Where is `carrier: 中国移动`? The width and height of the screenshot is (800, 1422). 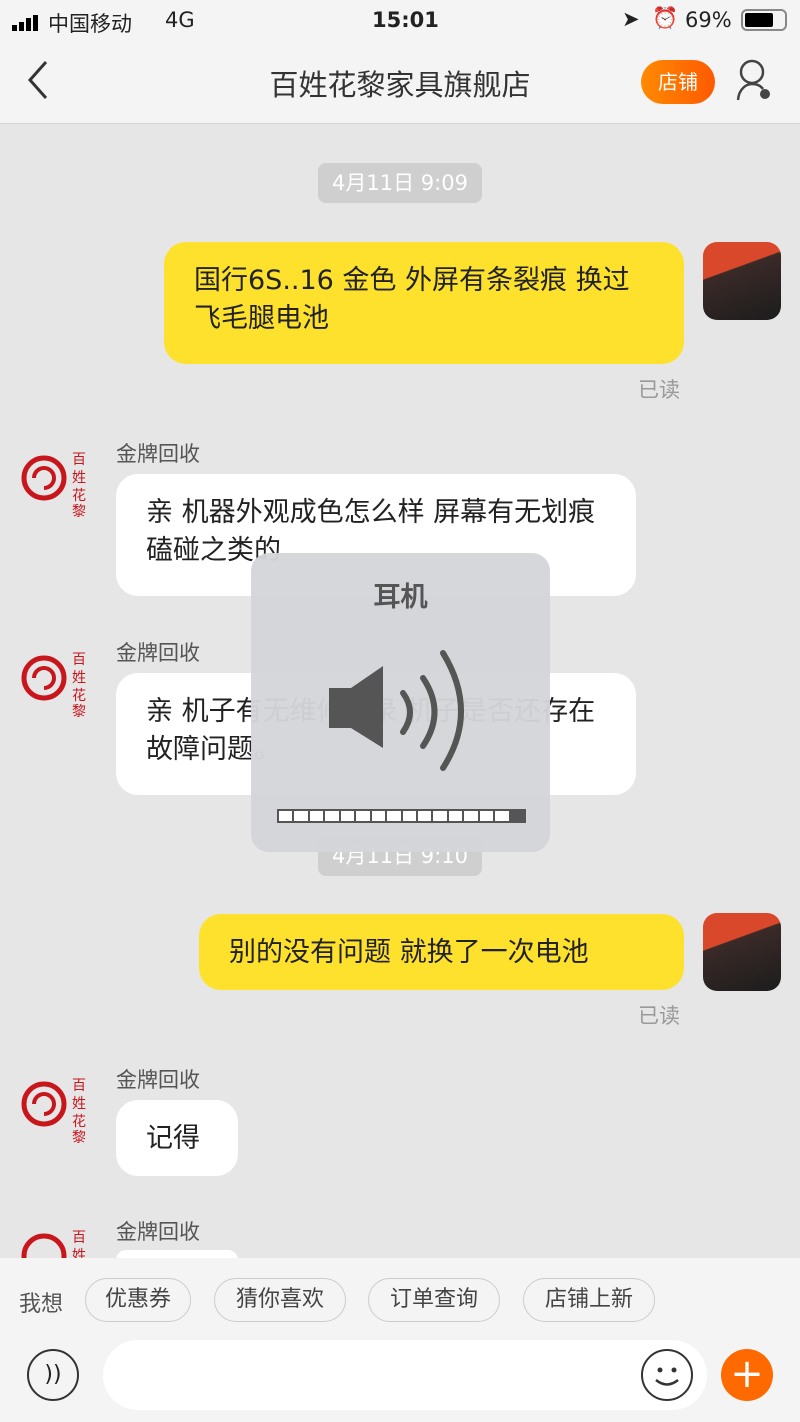
carrier: 中国移动 is located at coordinates (90, 24).